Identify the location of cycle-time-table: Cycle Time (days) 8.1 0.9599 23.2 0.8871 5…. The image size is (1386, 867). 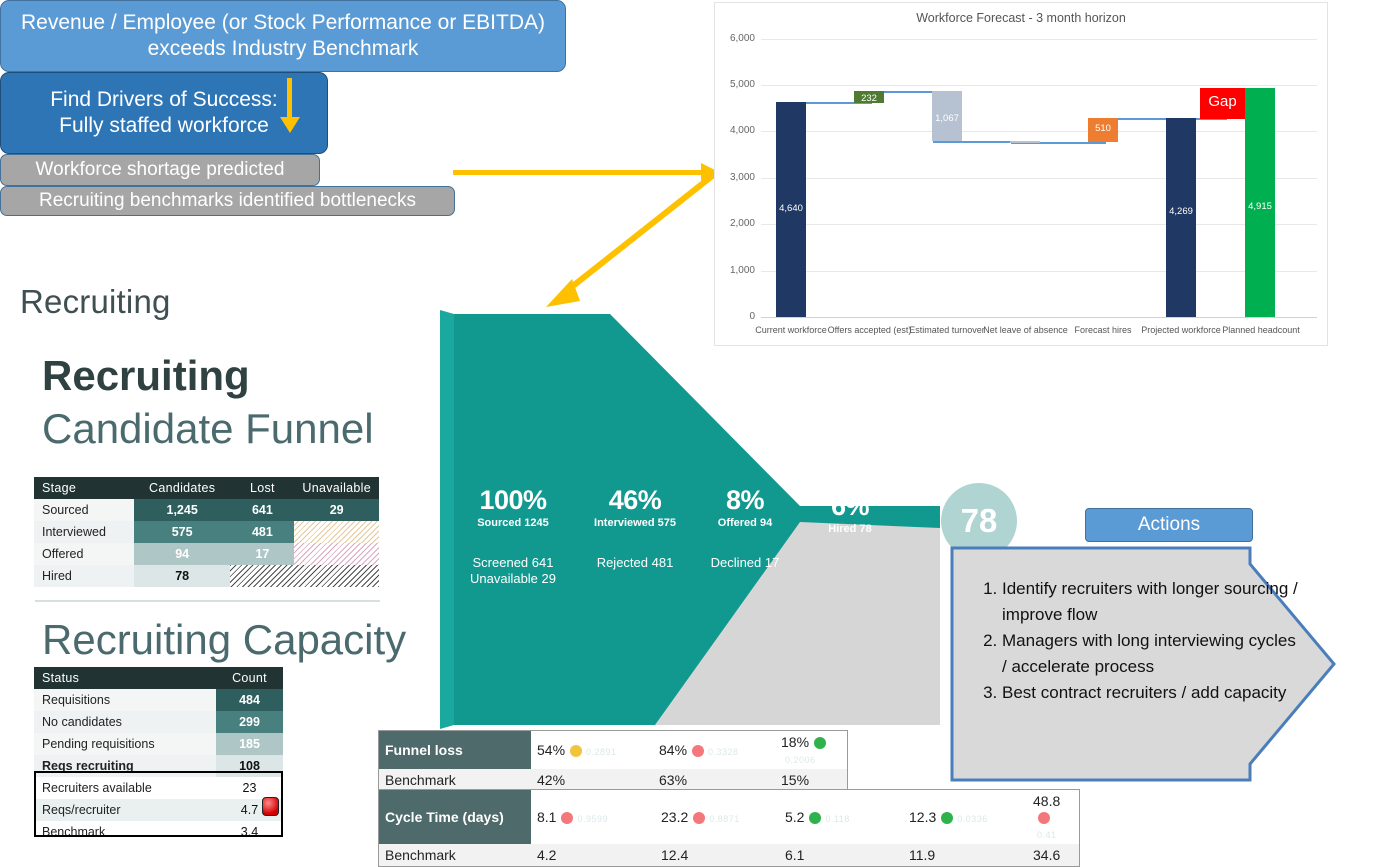
(729, 828).